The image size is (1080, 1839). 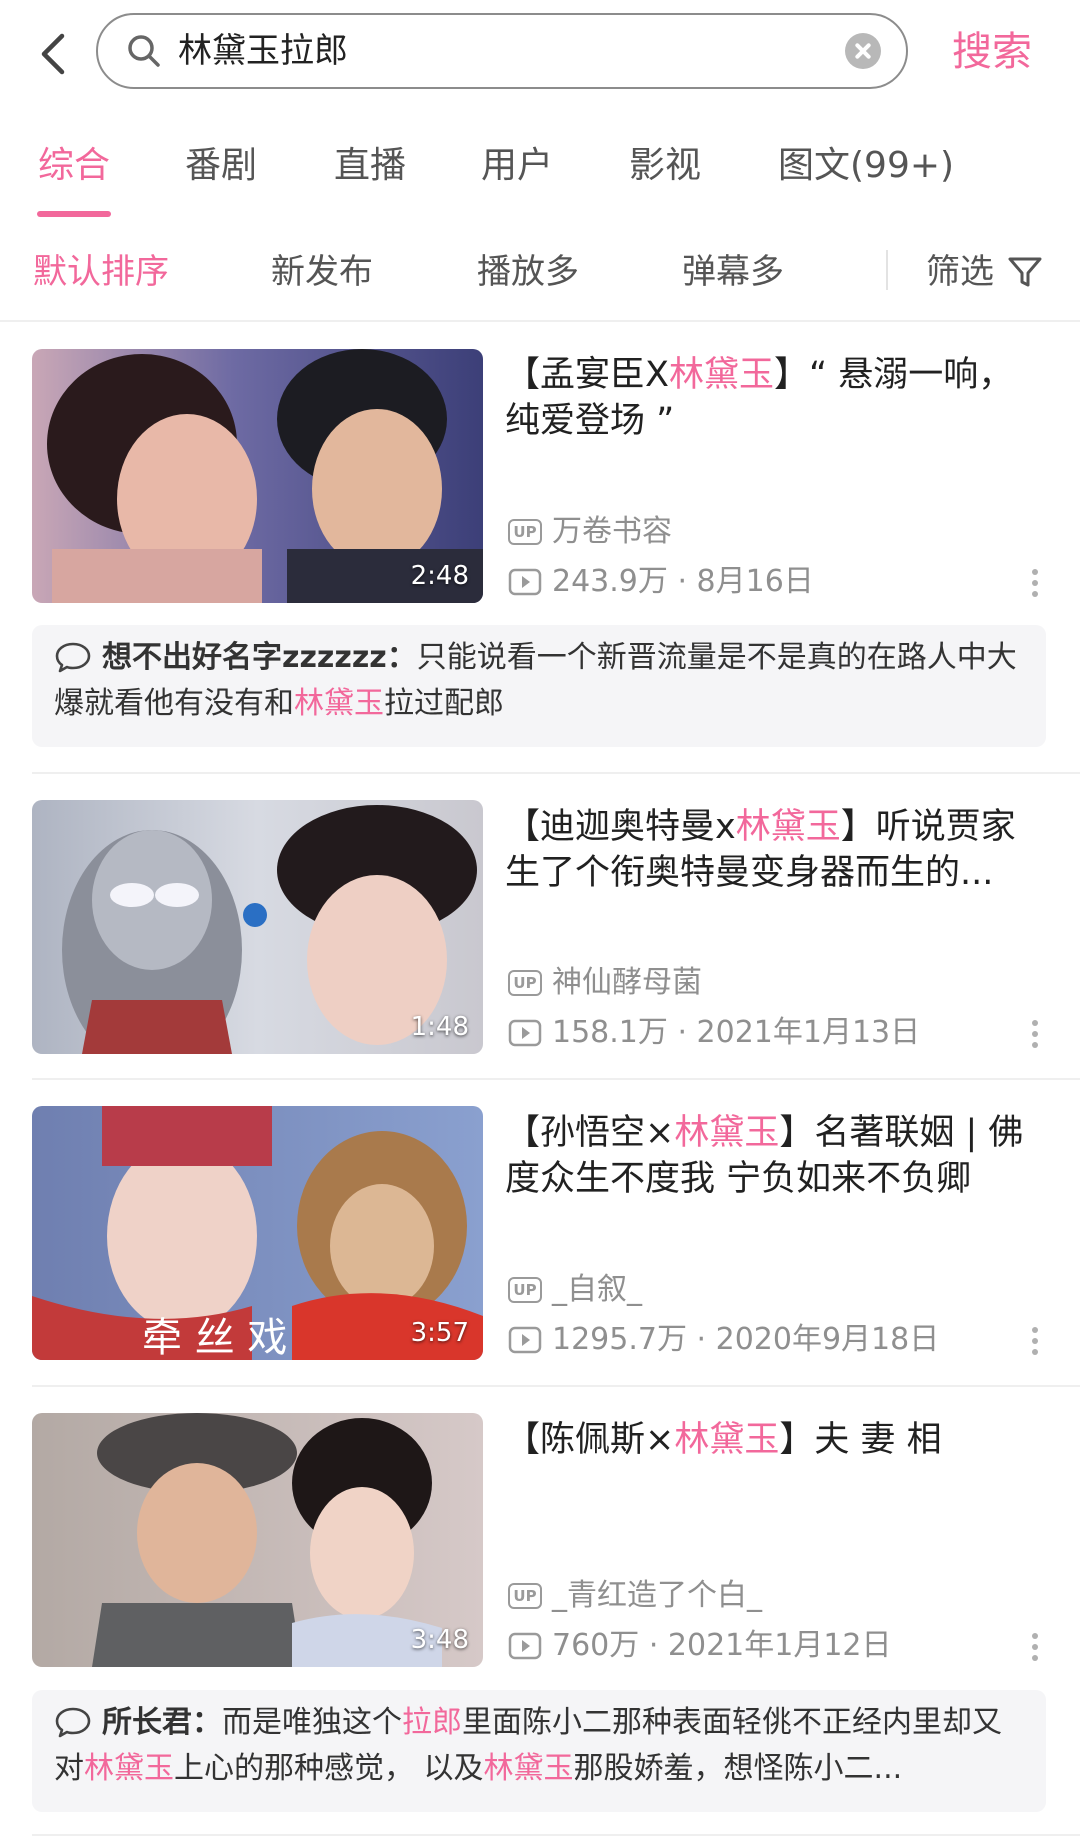 I want to click on search-icon, so click(x=144, y=51).